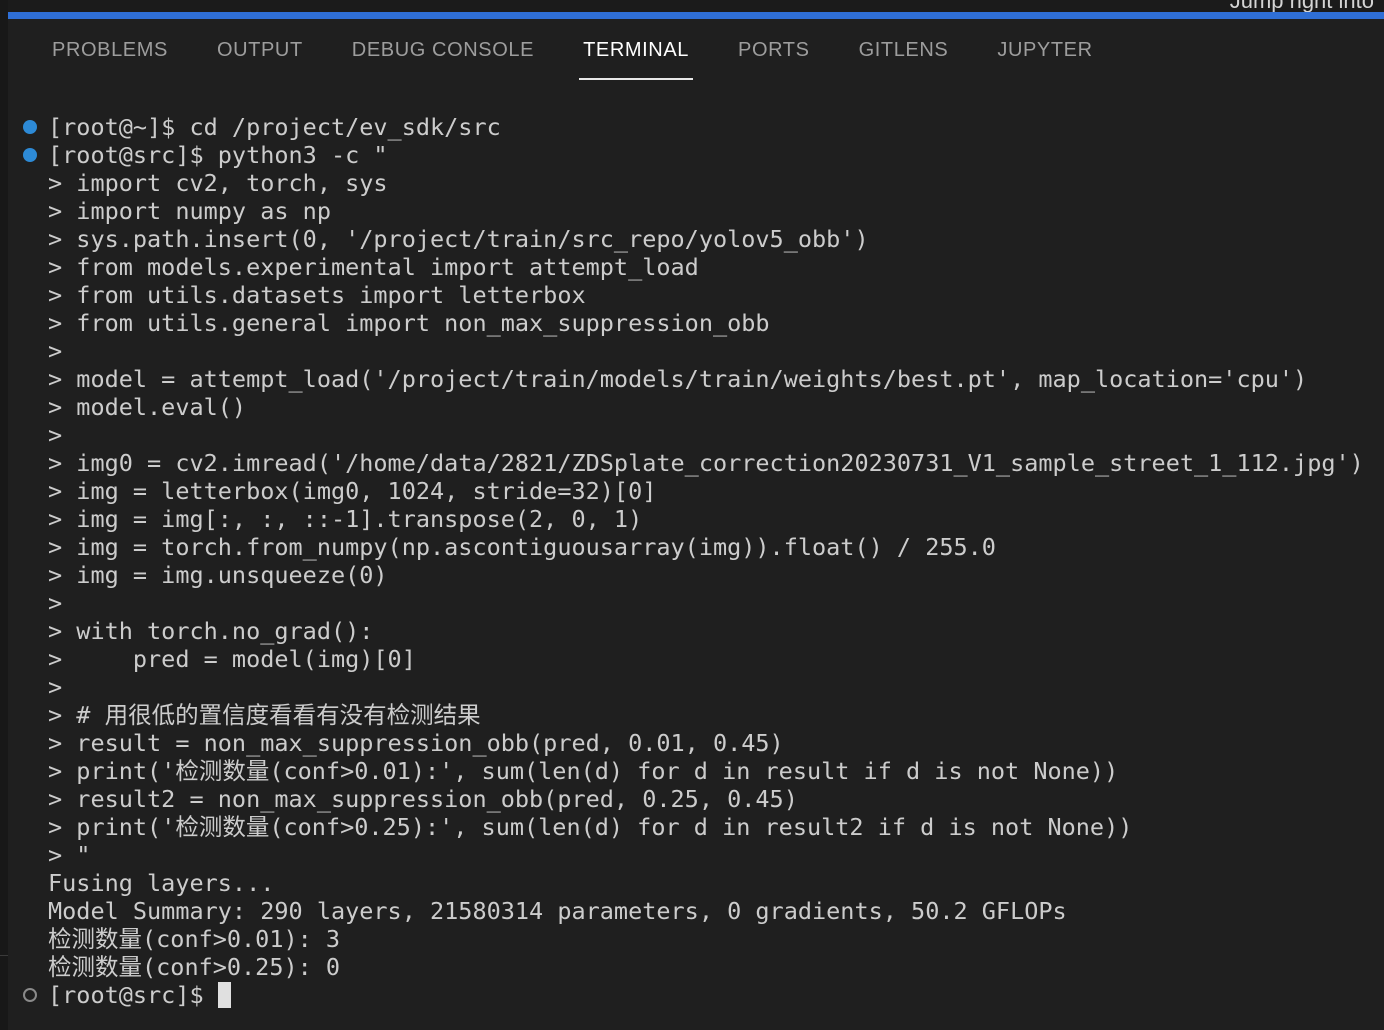 Image resolution: width=1384 pixels, height=1030 pixels. Describe the element at coordinates (4, 515) in the screenshot. I see `left-gutter` at that location.